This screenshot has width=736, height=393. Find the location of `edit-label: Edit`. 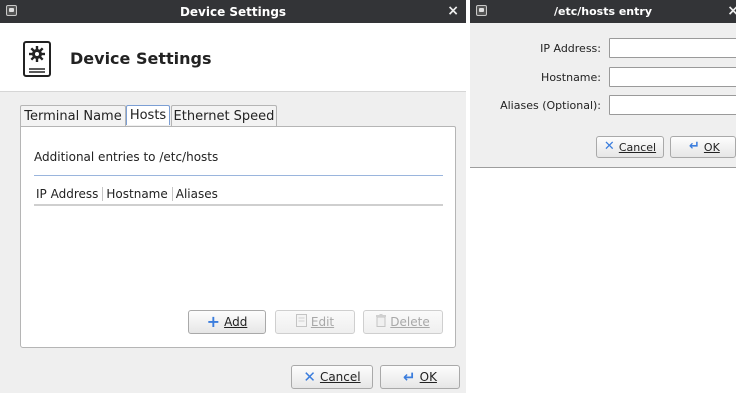

edit-label: Edit is located at coordinates (322, 322).